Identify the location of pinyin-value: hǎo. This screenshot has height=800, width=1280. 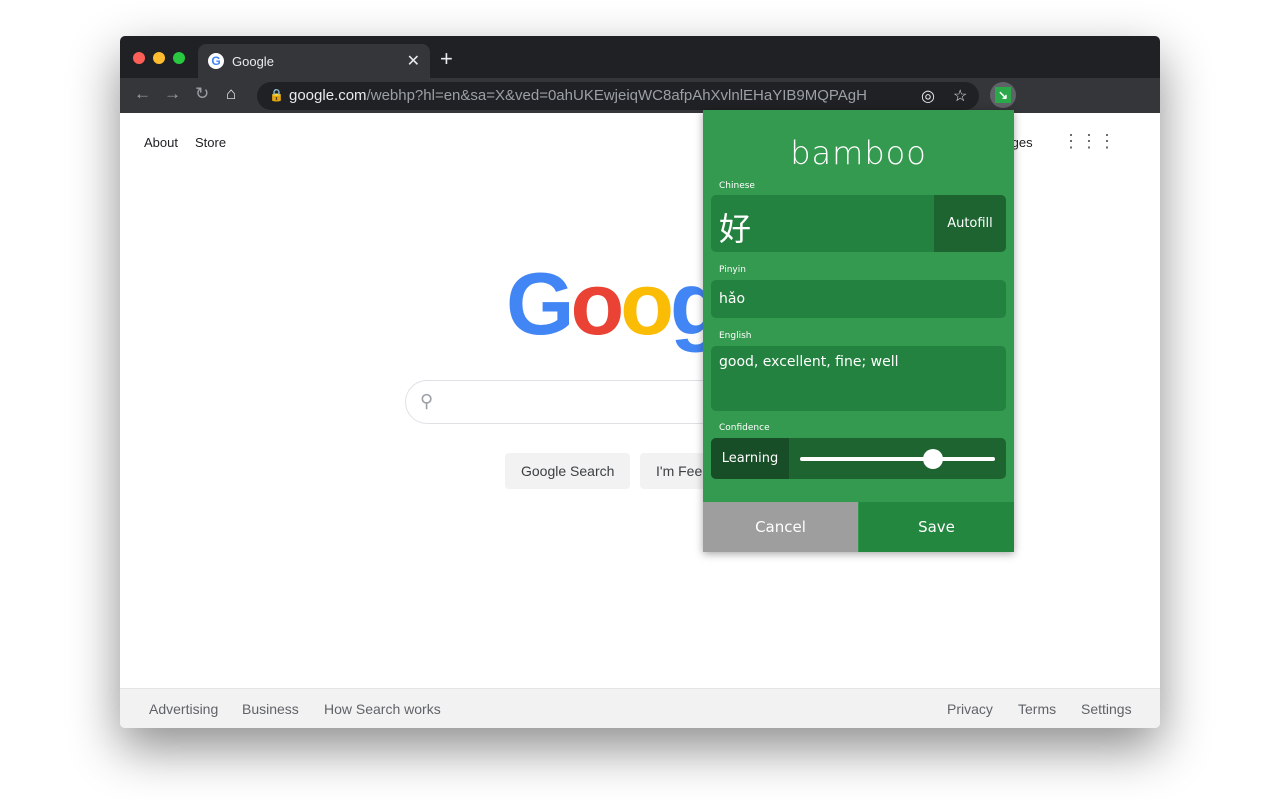
(732, 299).